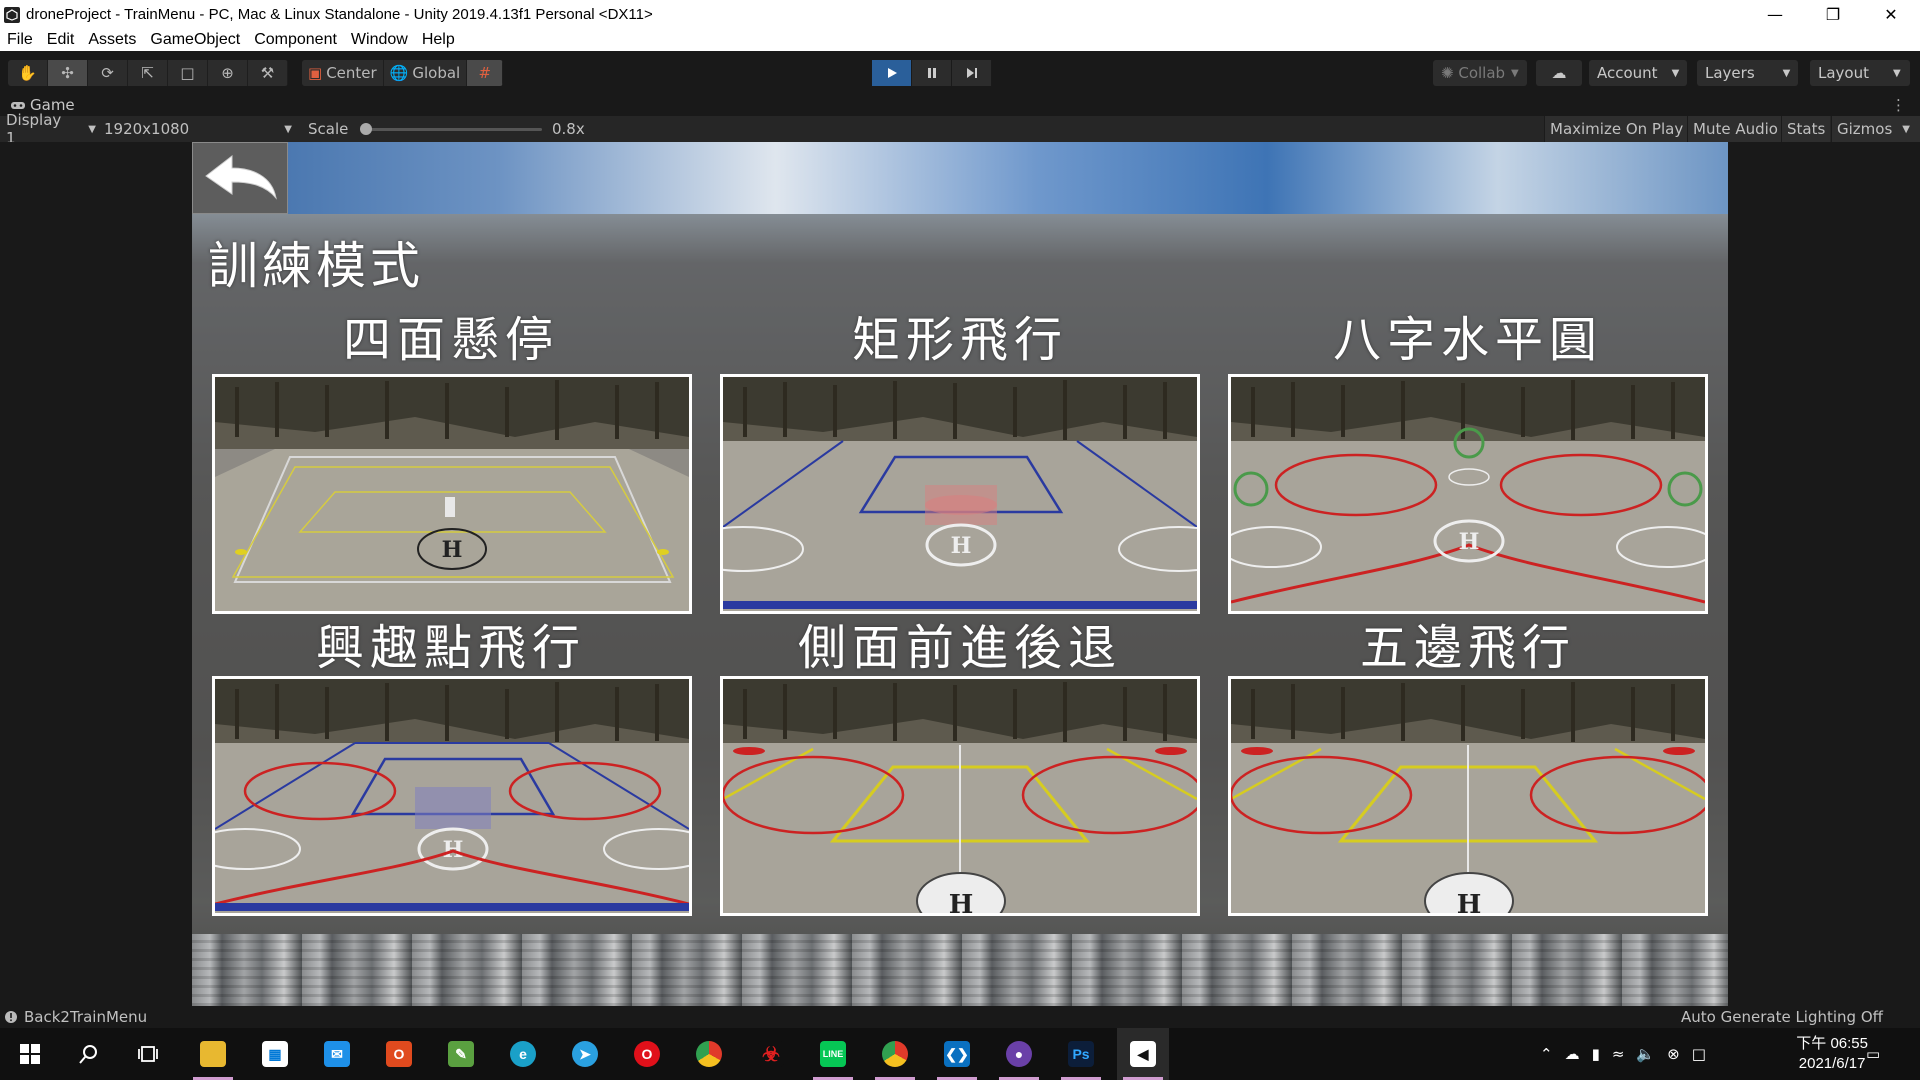 The width and height of the screenshot is (1920, 1080). Describe the element at coordinates (1515, 73) in the screenshot. I see `chevron-down-icon: ▼` at that location.